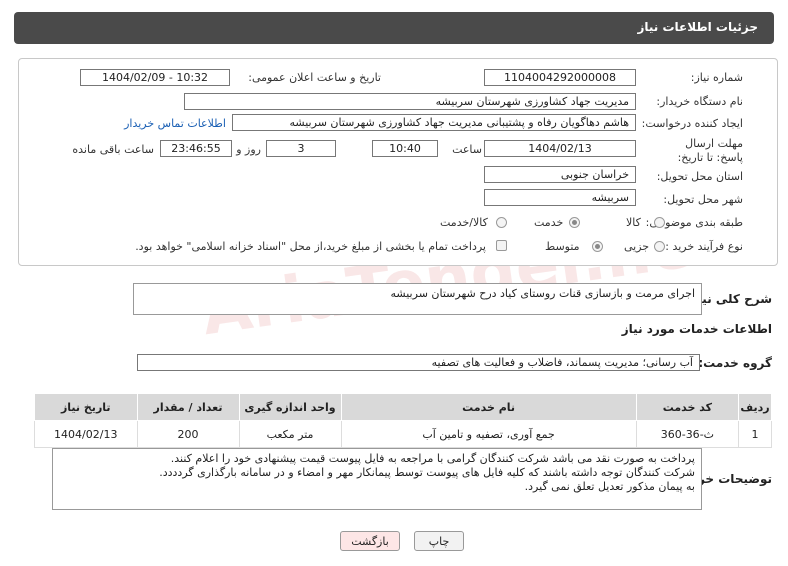 This screenshot has width=788, height=566. I want to click on process-radio-minor, so click(659, 246).